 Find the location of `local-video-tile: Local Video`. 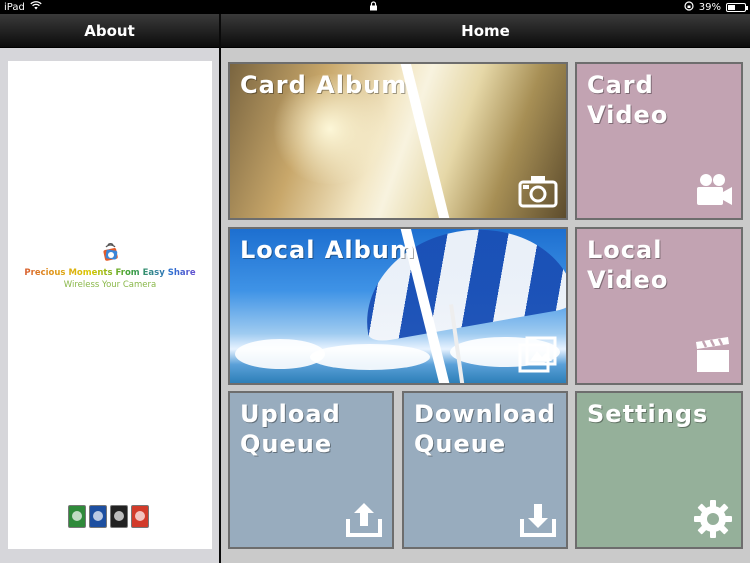

local-video-tile: Local Video is located at coordinates (659, 306).